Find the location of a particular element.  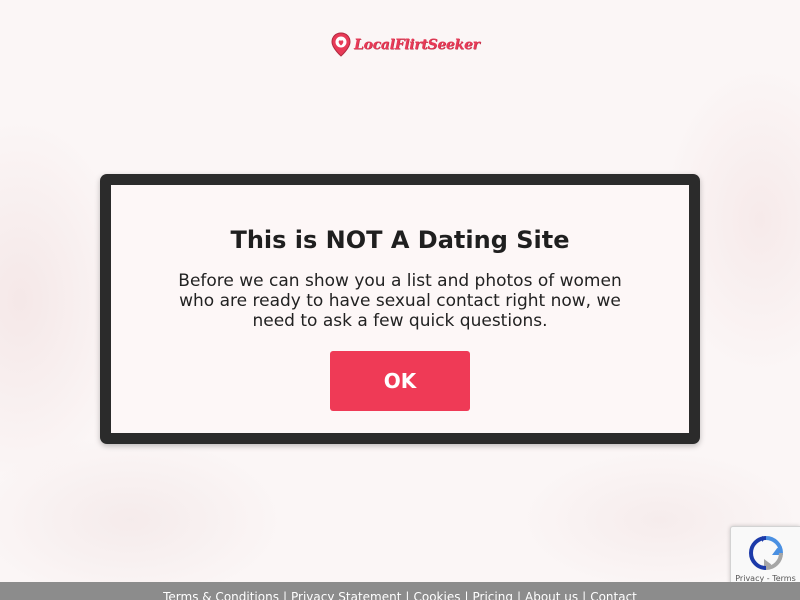

footer-link-about: About us is located at coordinates (551, 595).